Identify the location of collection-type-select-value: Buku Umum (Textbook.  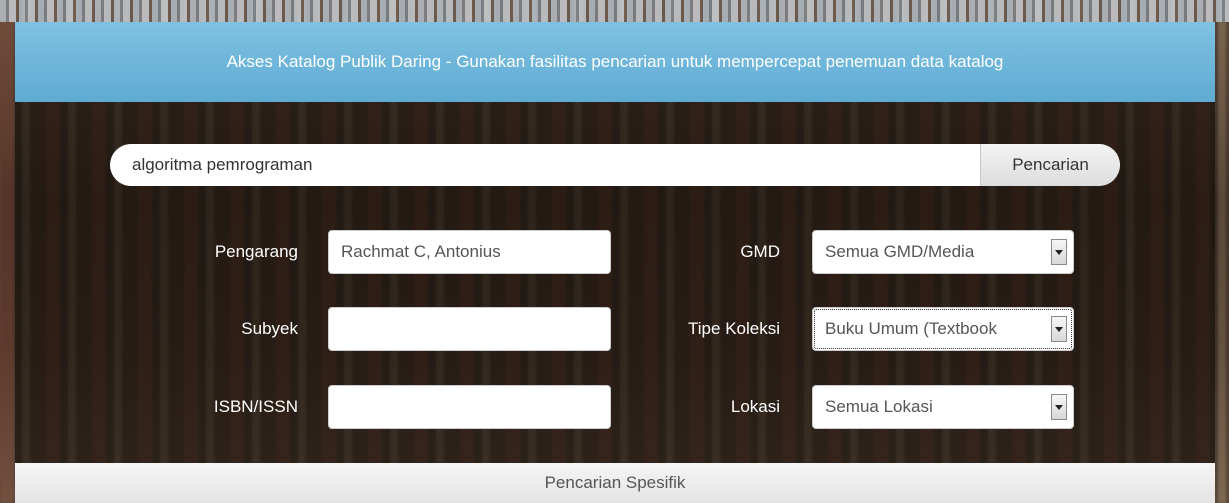
(911, 328).